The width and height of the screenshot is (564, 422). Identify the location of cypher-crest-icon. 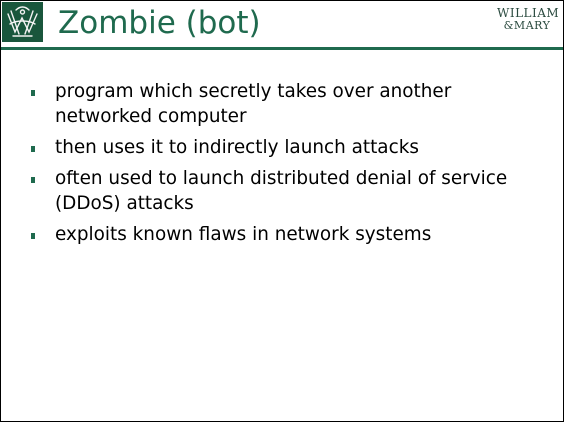
(22, 22).